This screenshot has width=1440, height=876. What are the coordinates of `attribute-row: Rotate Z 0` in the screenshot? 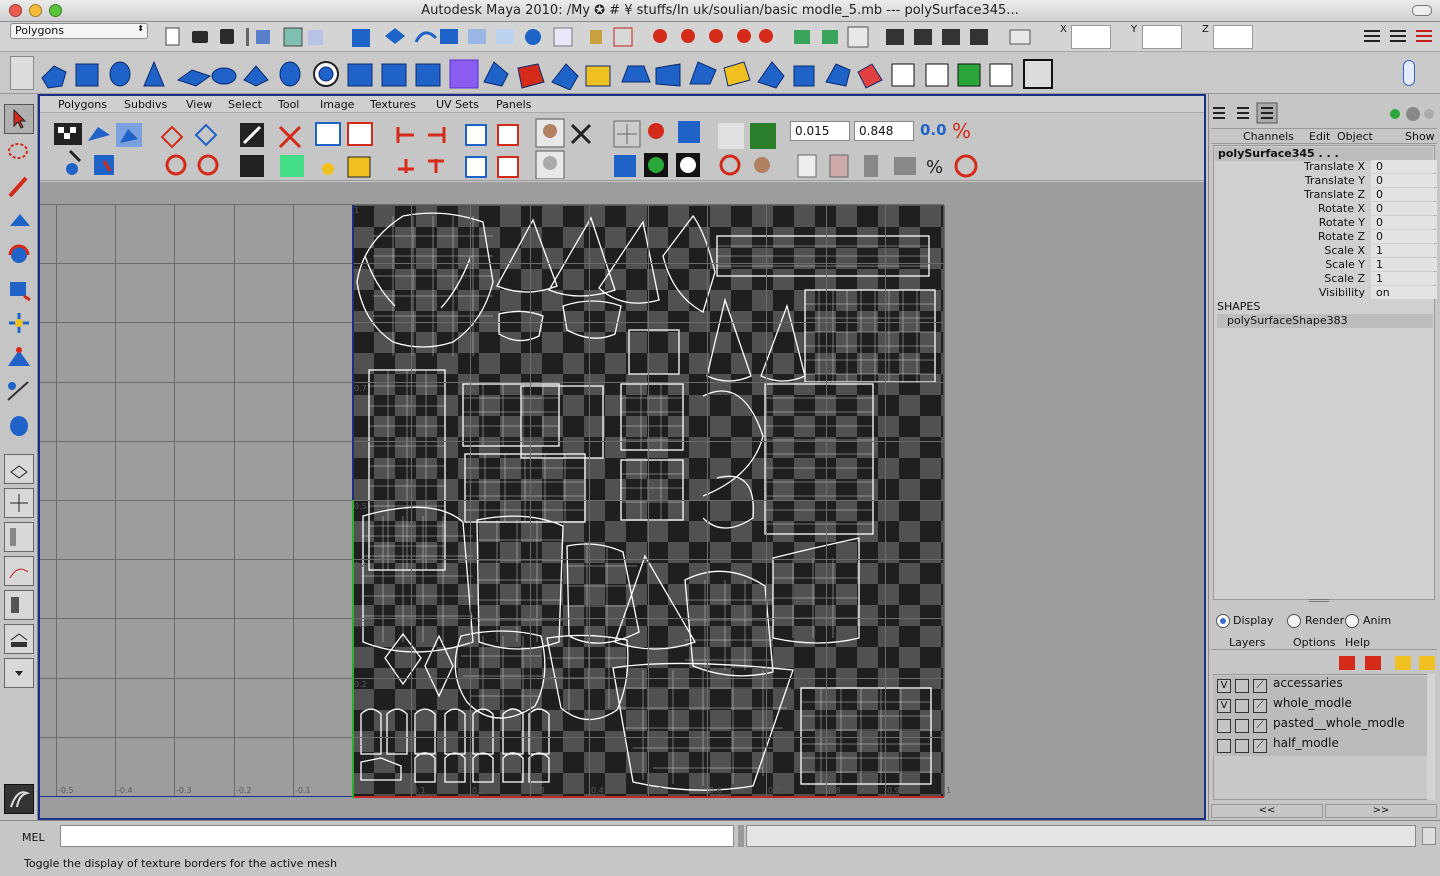 It's located at (1325, 237).